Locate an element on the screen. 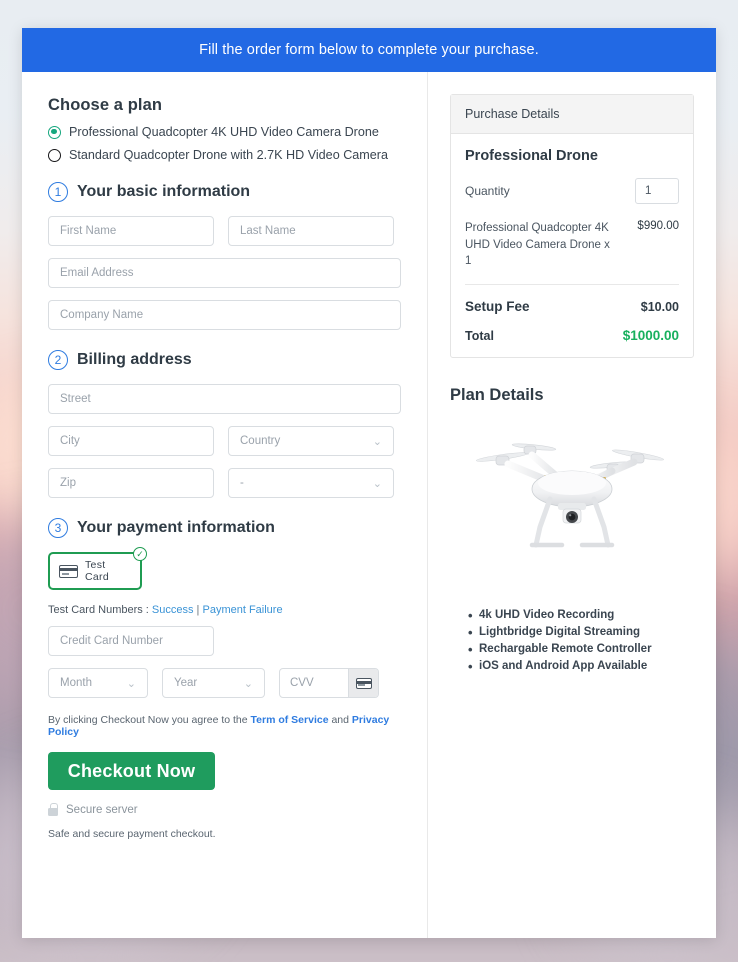 The width and height of the screenshot is (738, 962). success-link: Success is located at coordinates (173, 610).